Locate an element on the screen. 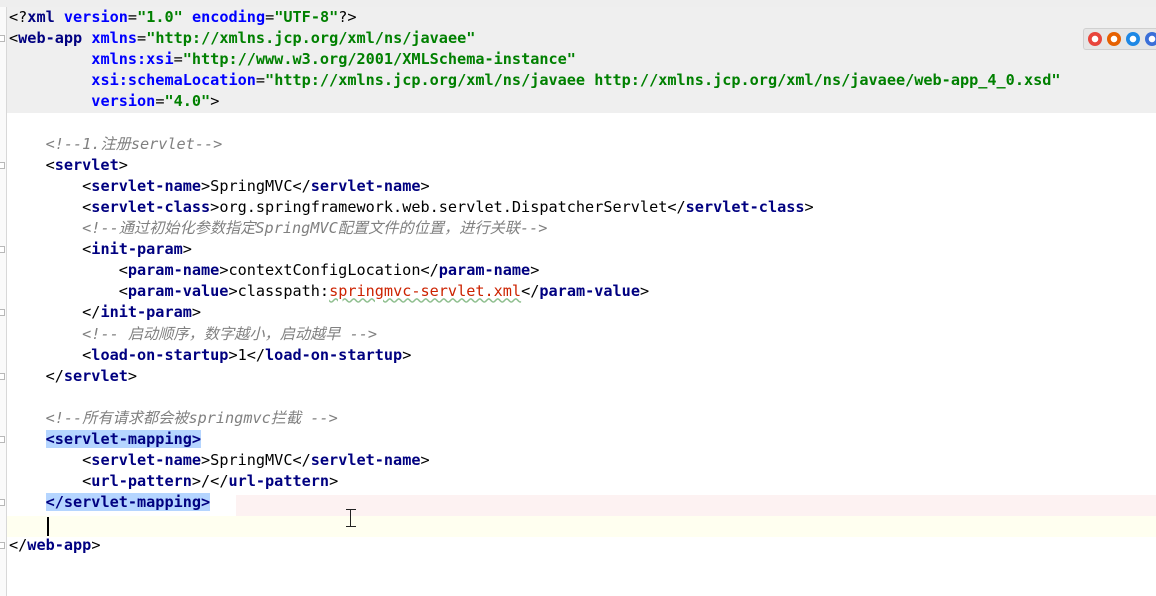  code-token: "4.0" is located at coordinates (187, 101).